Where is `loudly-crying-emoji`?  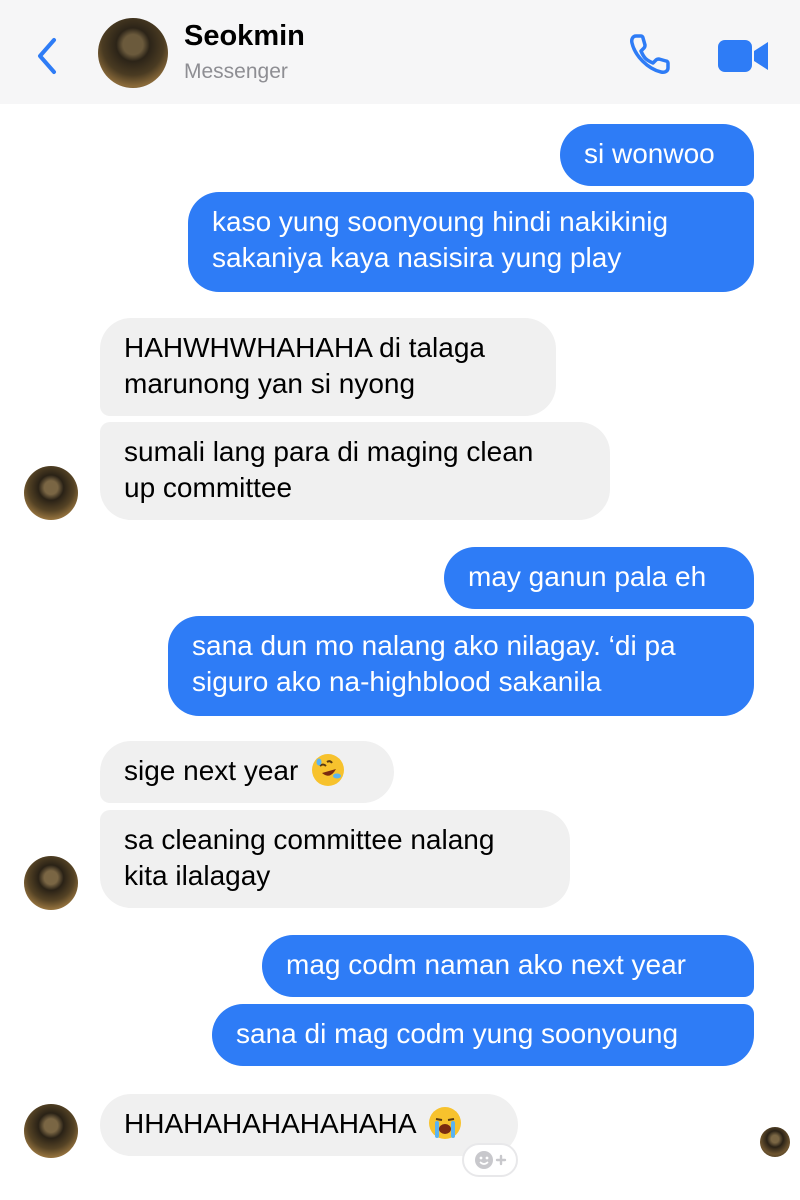 loudly-crying-emoji is located at coordinates (444, 1123).